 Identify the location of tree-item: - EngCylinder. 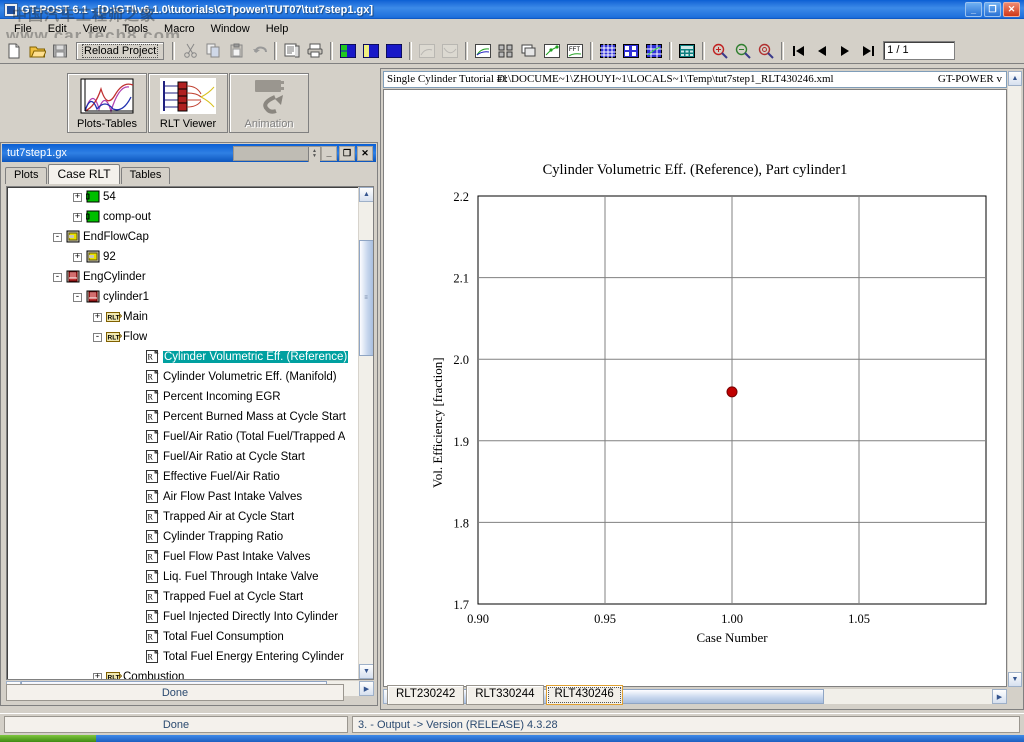
(183, 277).